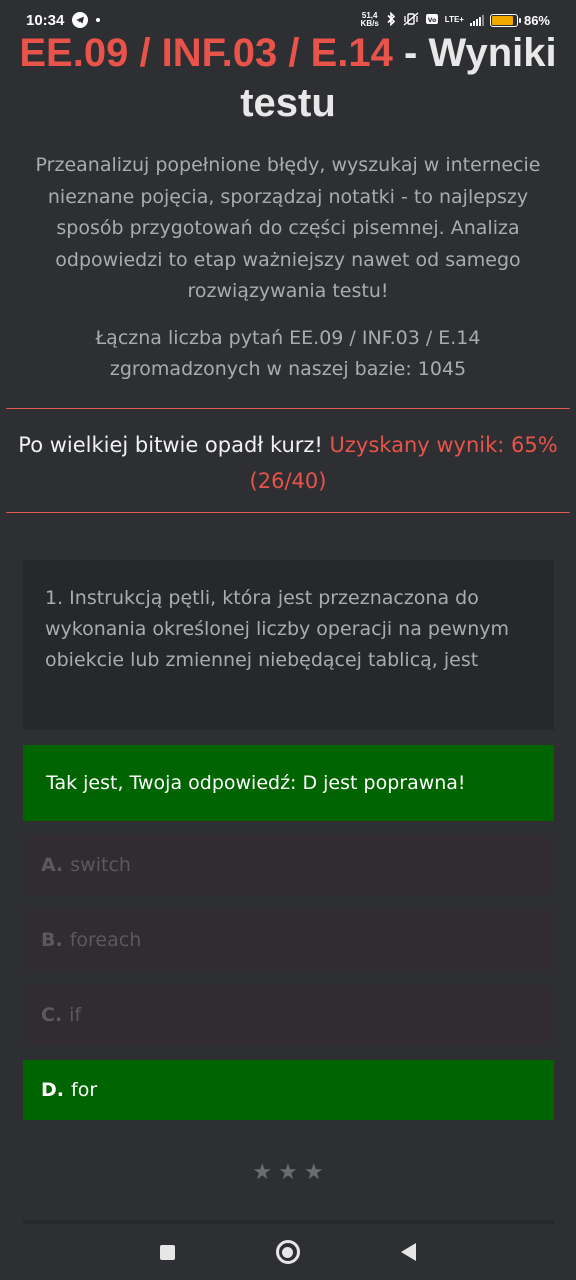  I want to click on result-lead: Po wielkiej bitwie opadł kurz!, so click(174, 445).